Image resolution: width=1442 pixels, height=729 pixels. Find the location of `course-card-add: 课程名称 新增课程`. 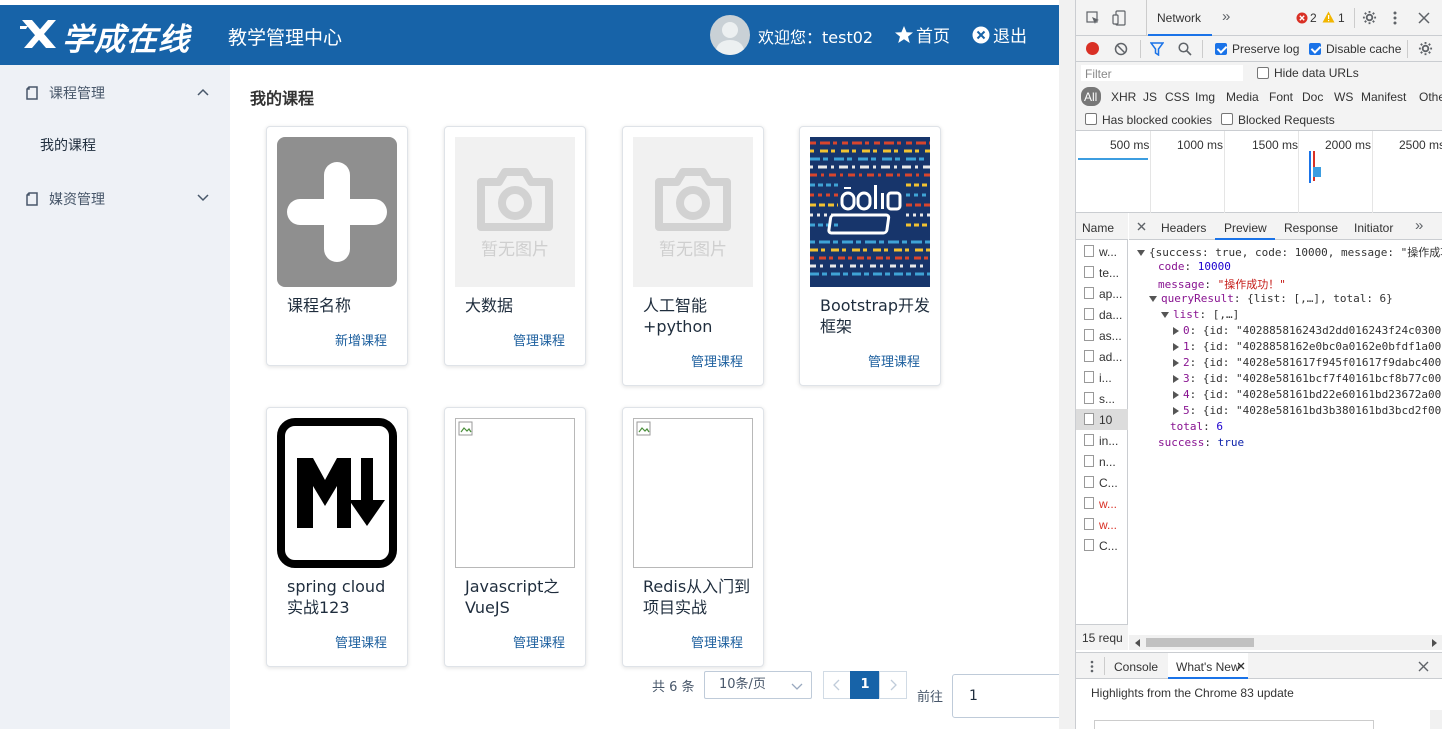

course-card-add: 课程名称 新增课程 is located at coordinates (337, 246).